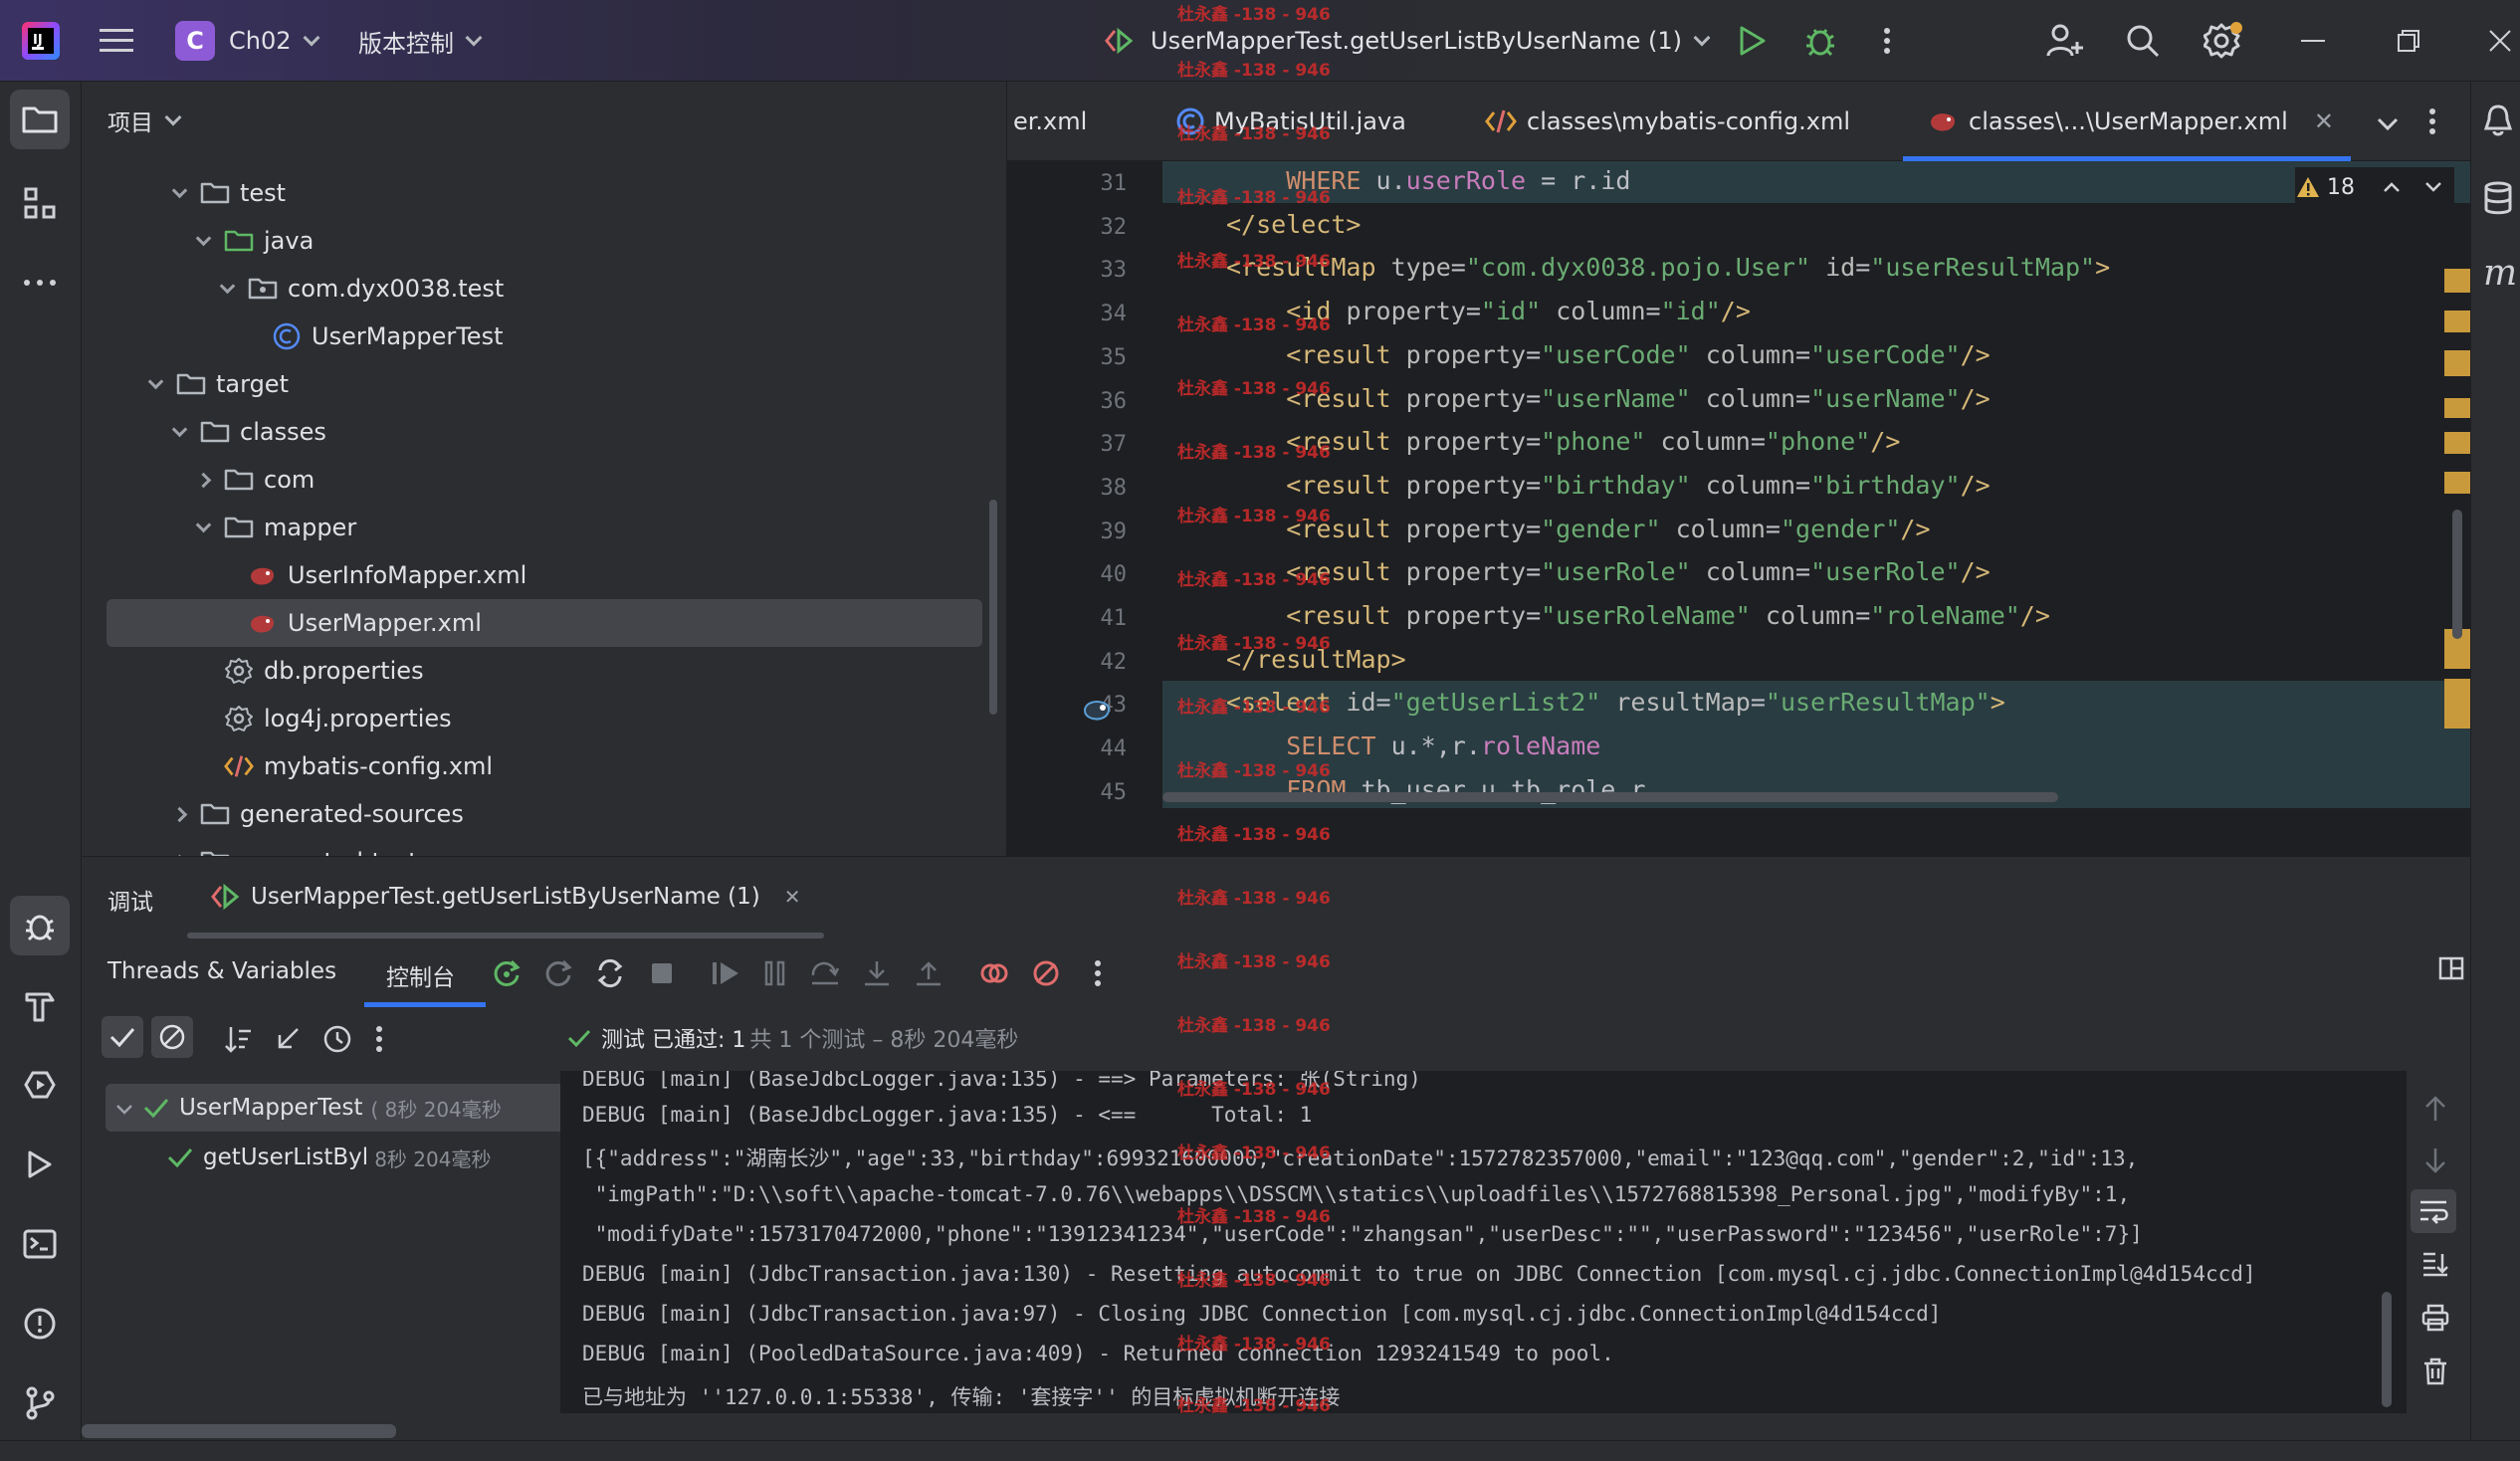 The image size is (2520, 1461). Describe the element at coordinates (544, 432) in the screenshot. I see `tree-item: classes` at that location.